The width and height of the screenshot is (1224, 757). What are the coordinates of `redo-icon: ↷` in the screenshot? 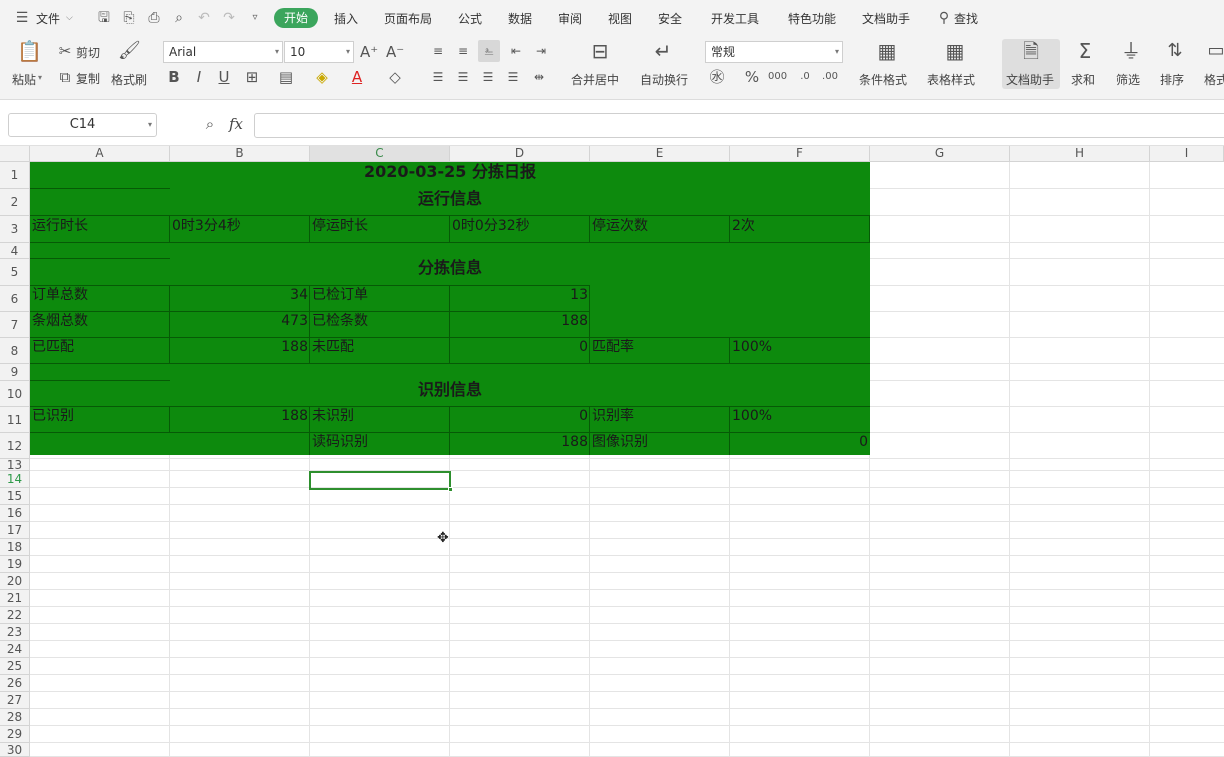 It's located at (229, 18).